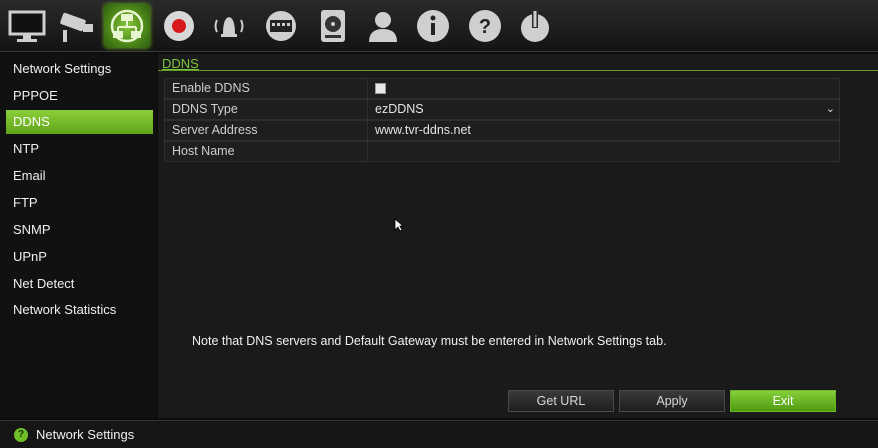  I want to click on ddns-type-value: ezDDNS, so click(399, 109).